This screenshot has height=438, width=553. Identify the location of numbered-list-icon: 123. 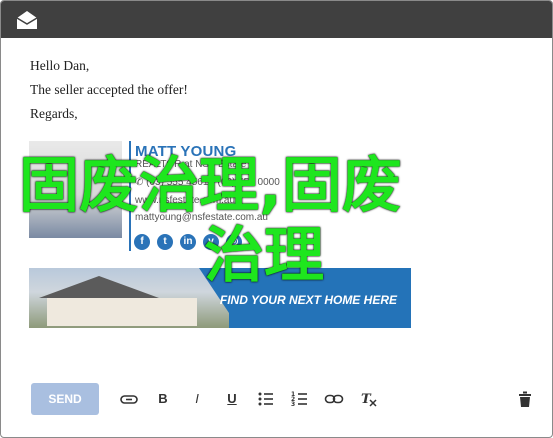
(300, 399).